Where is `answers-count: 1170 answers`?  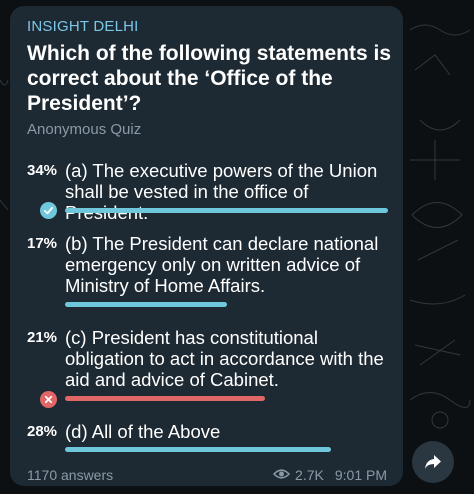
answers-count: 1170 answers is located at coordinates (70, 475).